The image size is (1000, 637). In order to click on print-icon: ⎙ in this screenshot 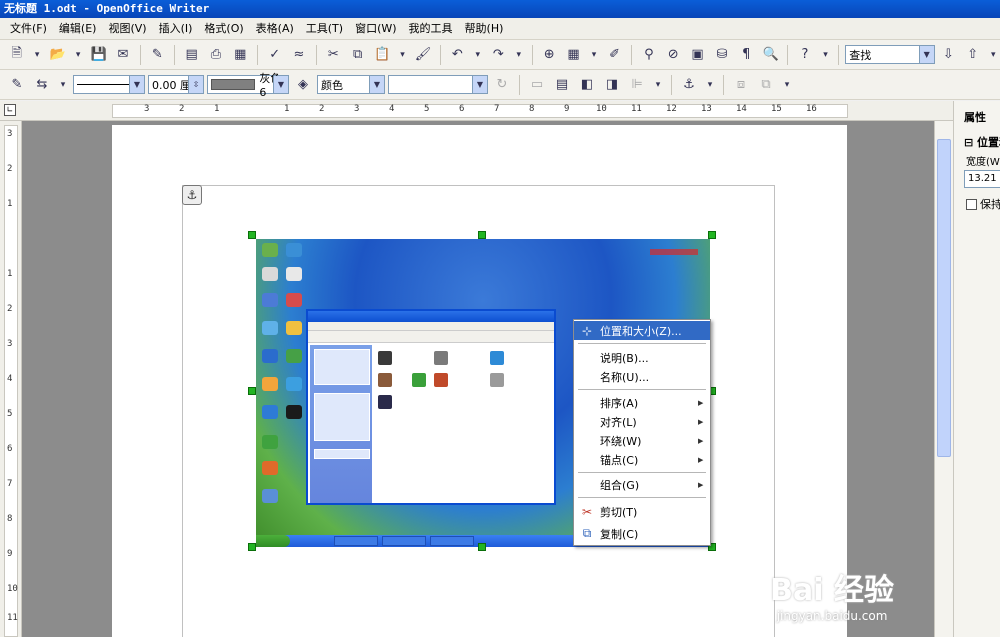, I will do `click(215, 55)`.